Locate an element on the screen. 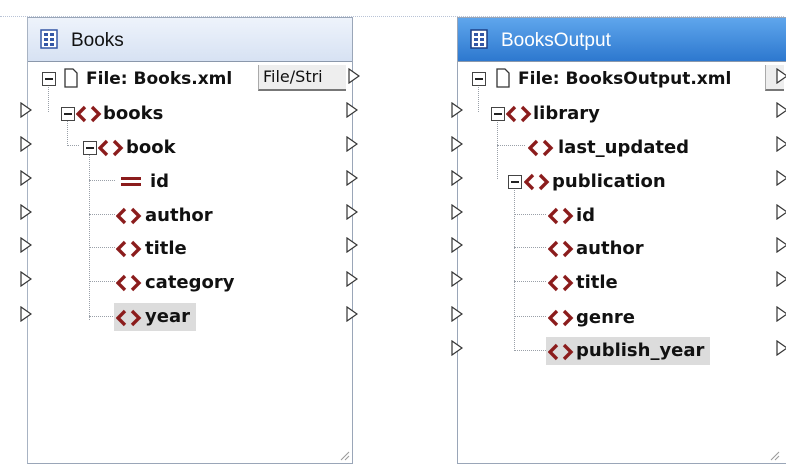 The height and width of the screenshot is (466, 786). tree-node-last-updated: last_updated is located at coordinates (622, 148).